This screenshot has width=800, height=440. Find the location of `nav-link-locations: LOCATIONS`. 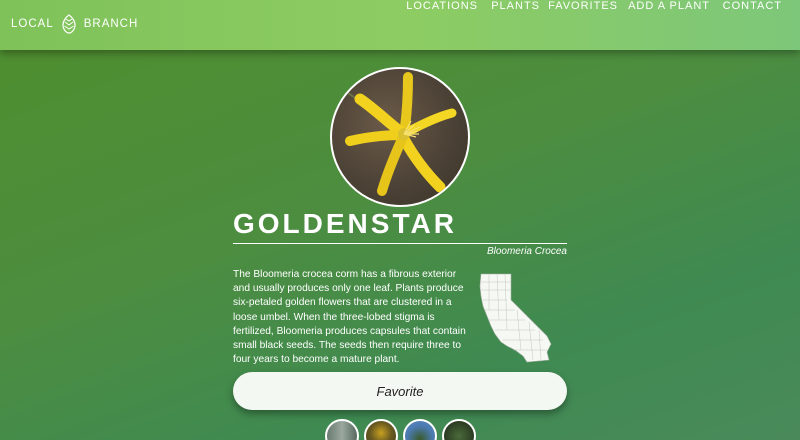

nav-link-locations: LOCATIONS is located at coordinates (442, 6).